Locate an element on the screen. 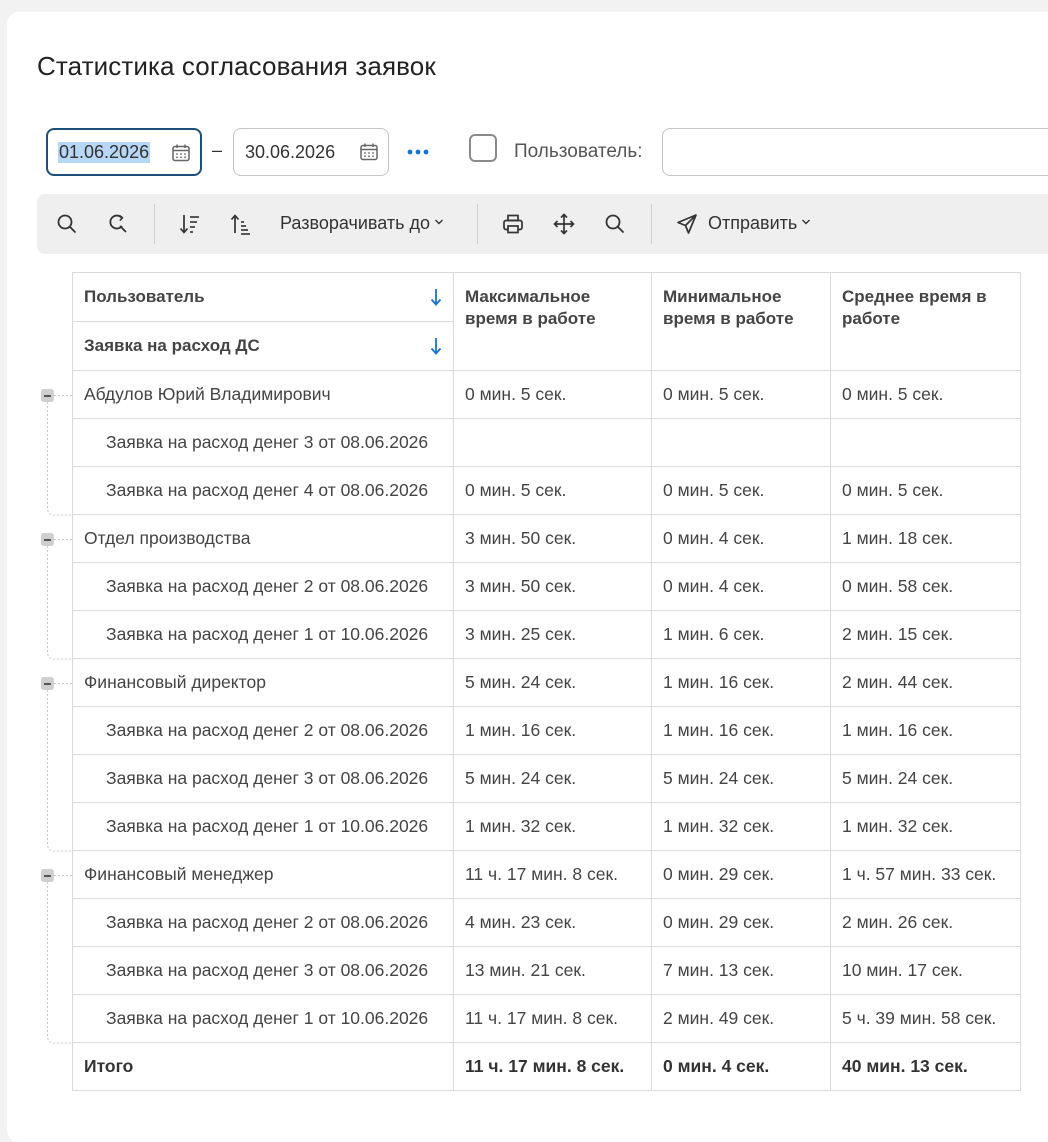 The height and width of the screenshot is (1142, 1048). avg-time-cell is located at coordinates (925, 442).